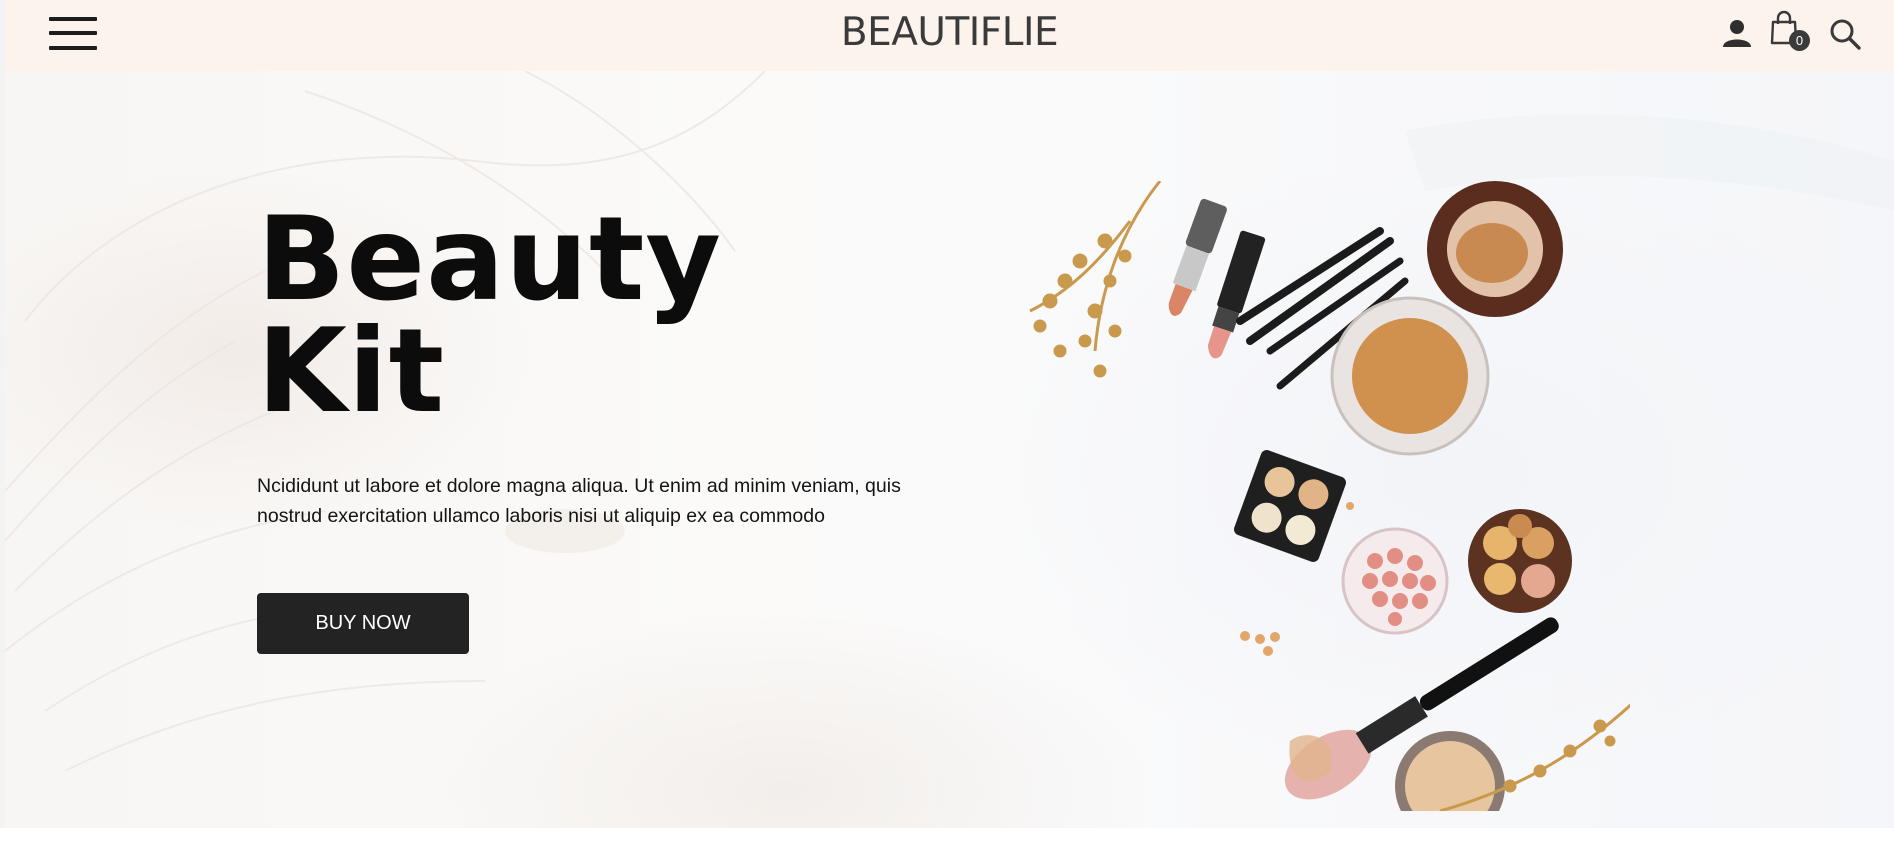 This screenshot has height=853, width=1894. I want to click on search-icon, so click(1845, 34).